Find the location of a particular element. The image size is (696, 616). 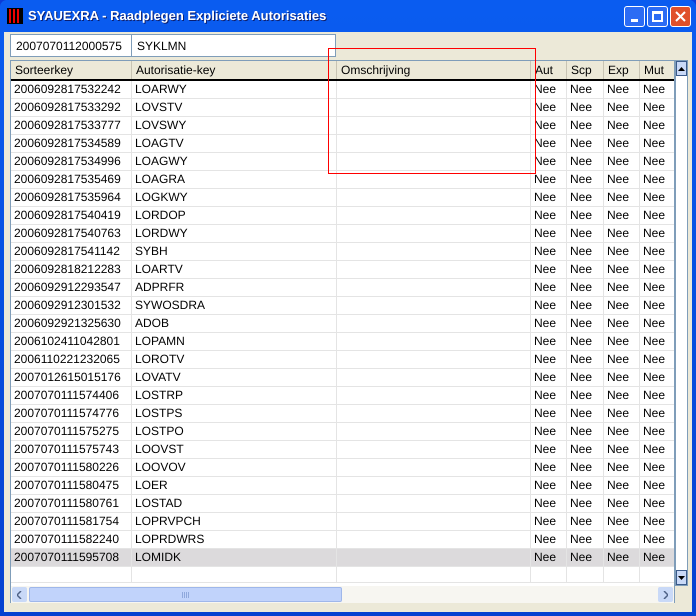

table-cell: LOMIDK is located at coordinates (234, 557).